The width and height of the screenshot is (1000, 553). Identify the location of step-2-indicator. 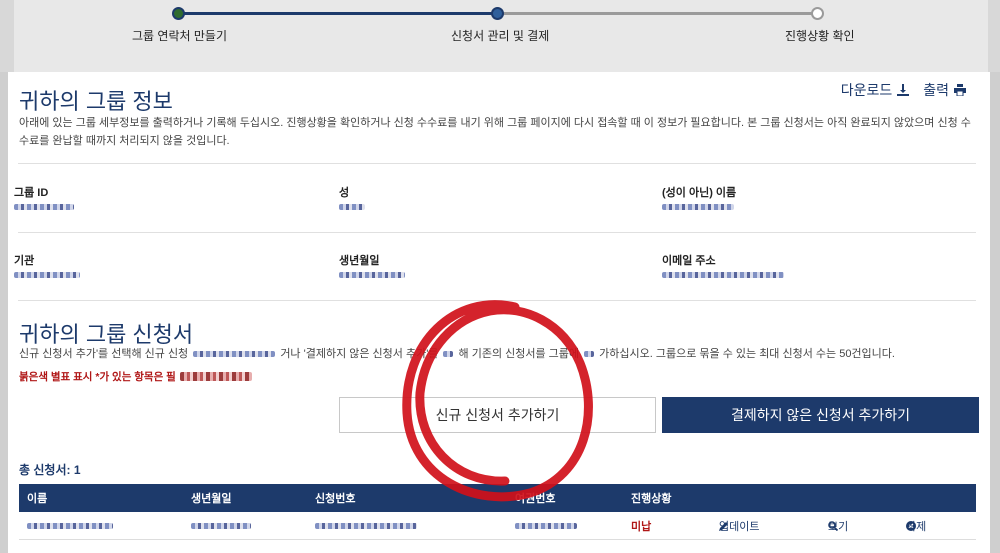
(497, 13).